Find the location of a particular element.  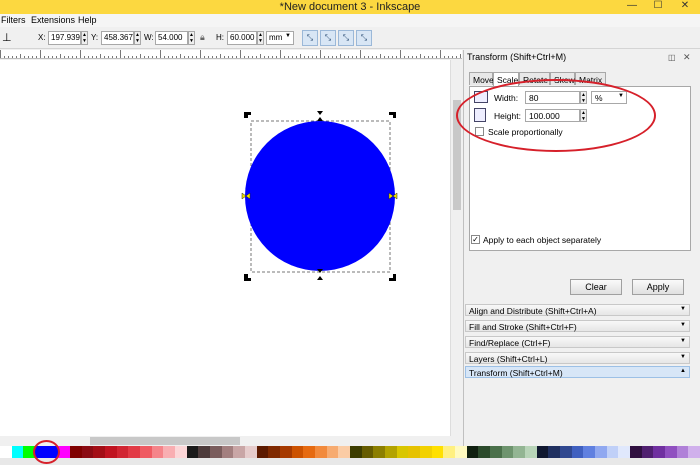

dock-transform: Transform (Shift+Ctrl+M) ▲ is located at coordinates (577, 372).